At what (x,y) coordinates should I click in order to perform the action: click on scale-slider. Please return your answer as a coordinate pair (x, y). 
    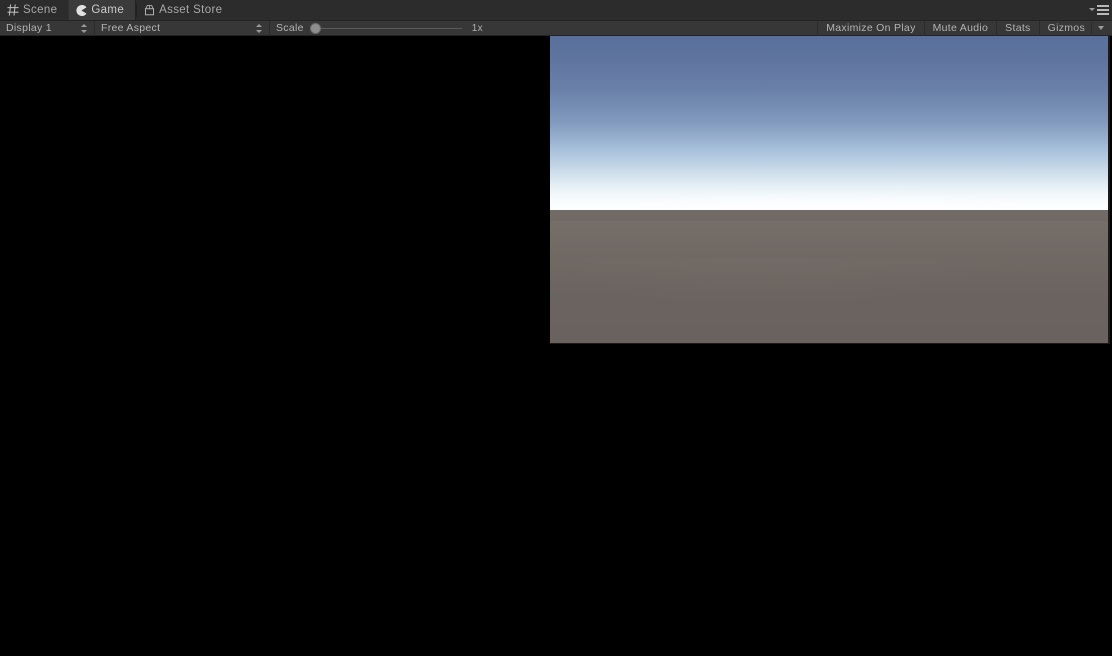
    Looking at the image, I should click on (385, 28).